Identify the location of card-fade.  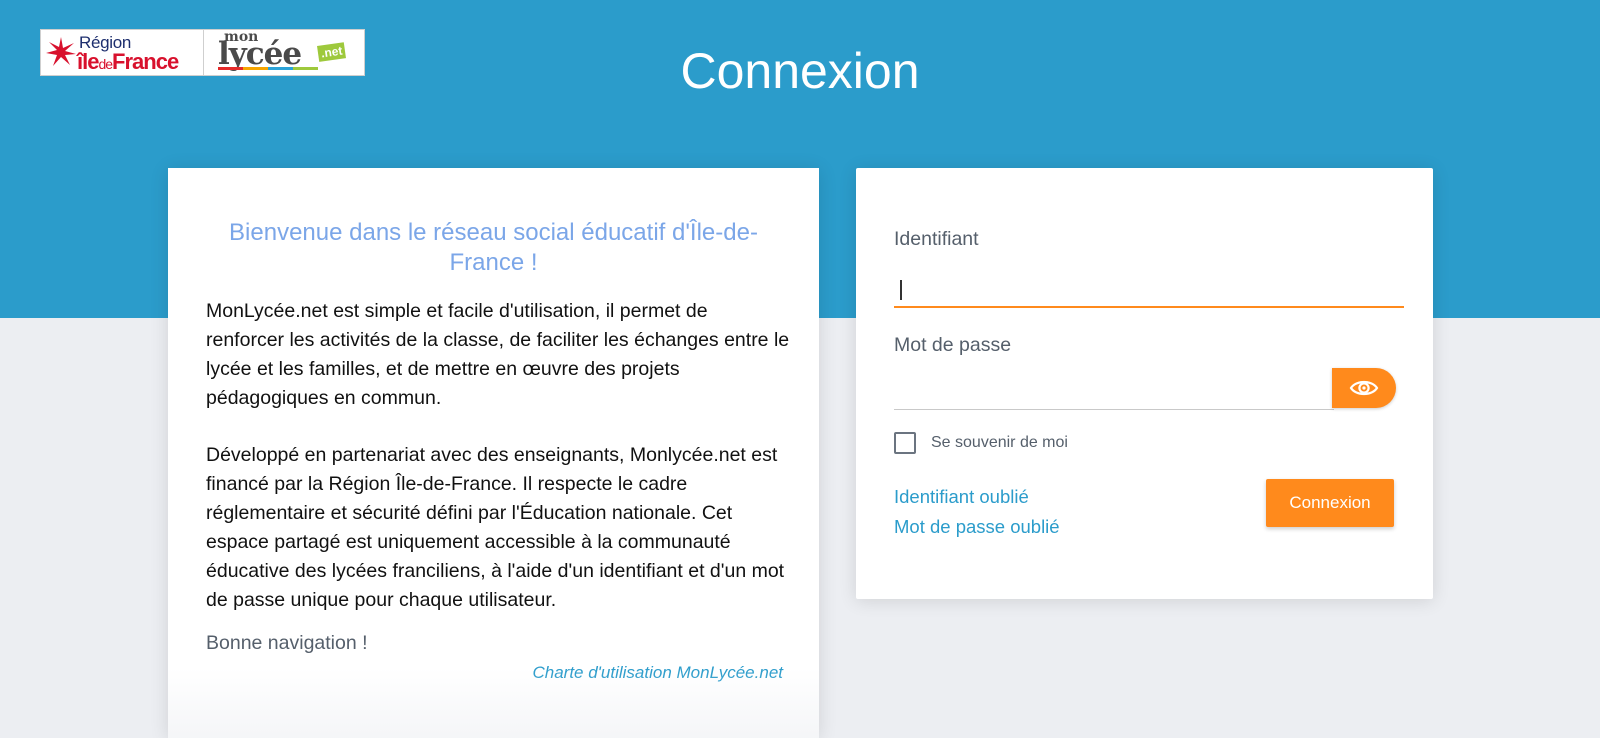
(493, 703).